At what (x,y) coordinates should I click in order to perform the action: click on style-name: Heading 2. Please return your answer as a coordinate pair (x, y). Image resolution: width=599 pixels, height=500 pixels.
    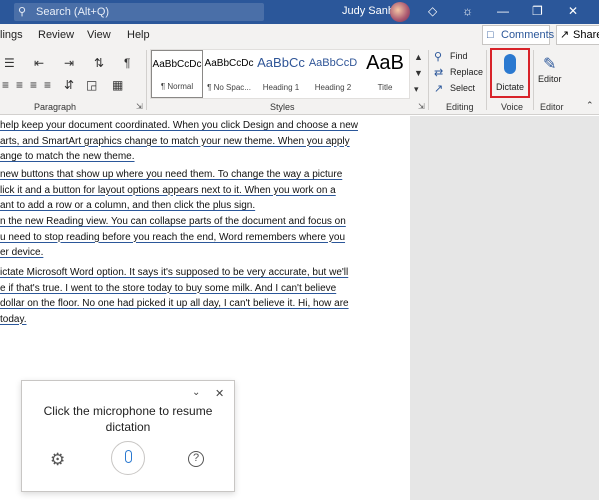
    Looking at the image, I should click on (333, 87).